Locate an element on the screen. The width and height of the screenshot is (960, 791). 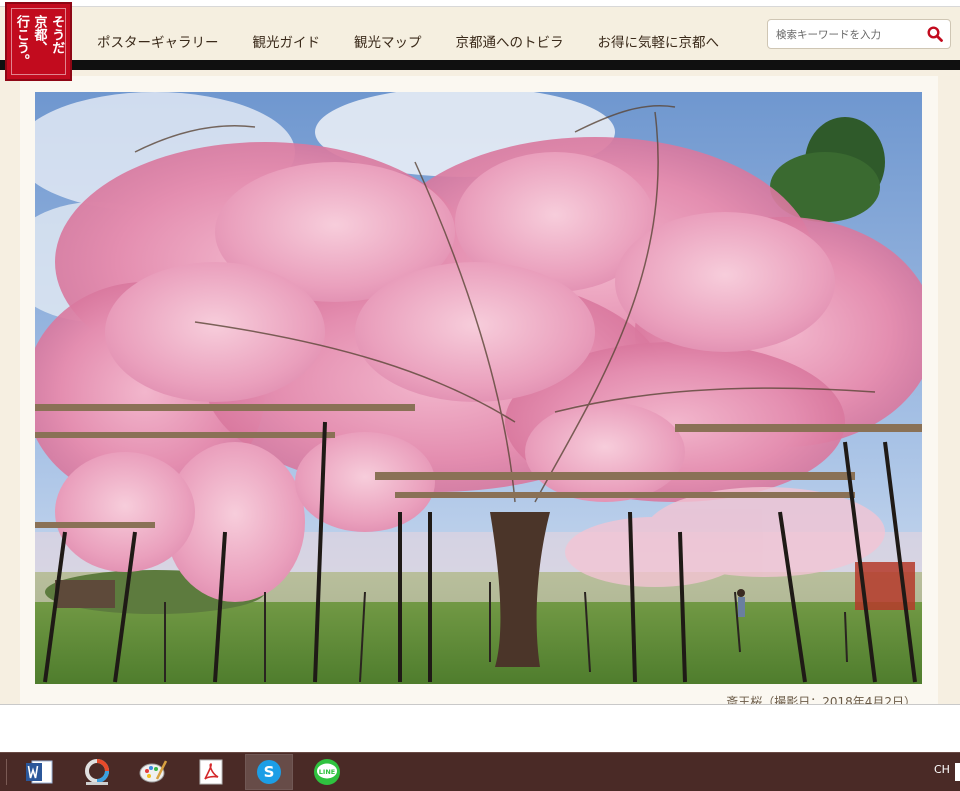
nav-item-poster-gallery: ポスターギャラリー is located at coordinates (158, 41).